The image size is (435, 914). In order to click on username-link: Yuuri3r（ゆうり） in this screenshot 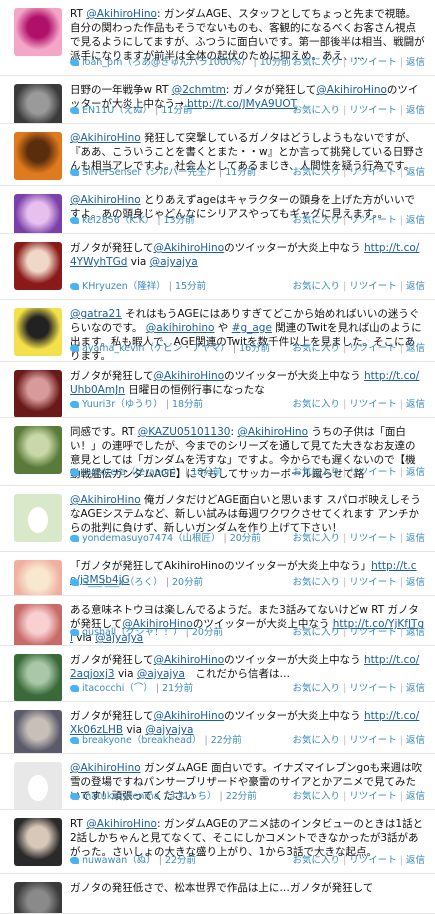, I will do `click(122, 404)`.